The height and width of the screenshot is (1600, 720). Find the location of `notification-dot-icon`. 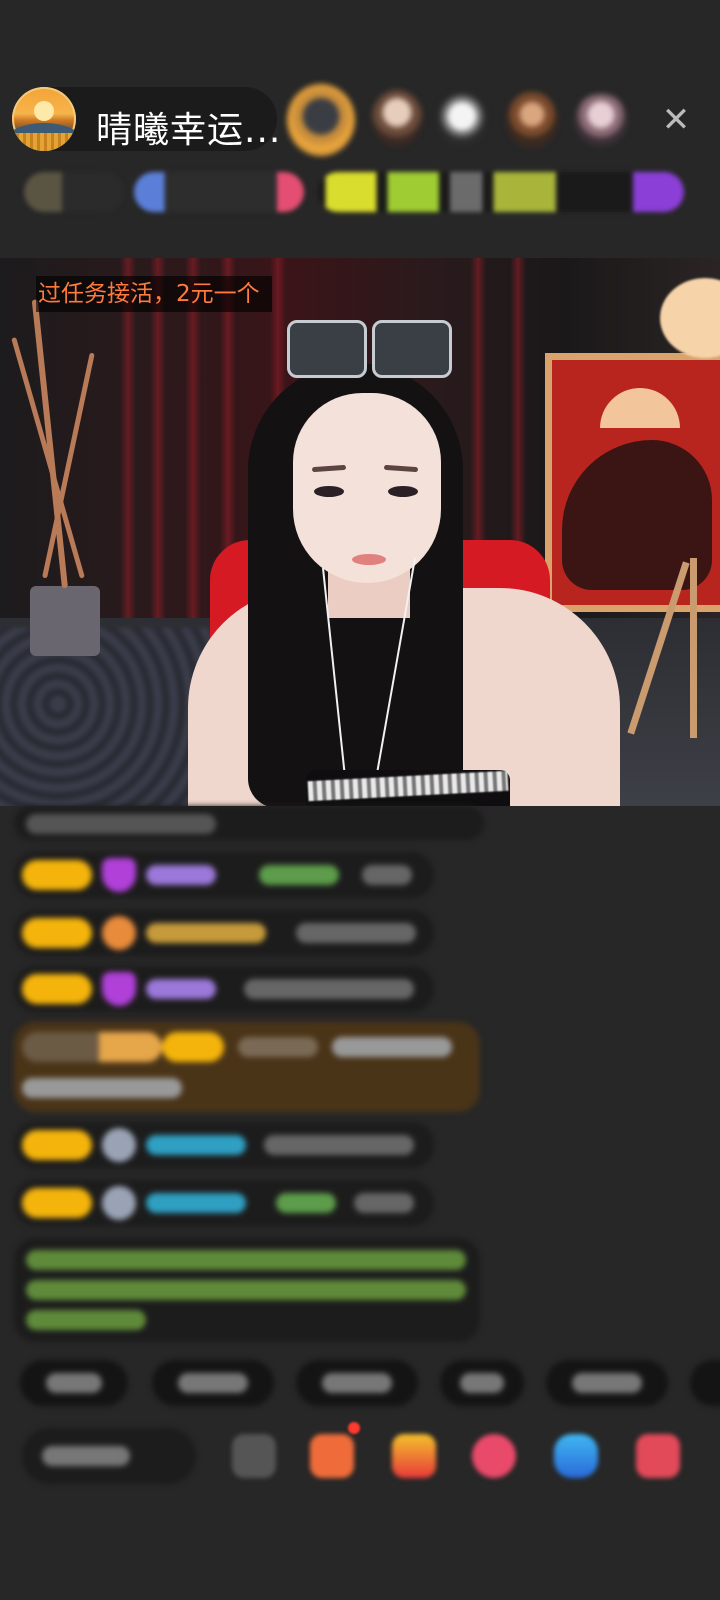

notification-dot-icon is located at coordinates (354, 1428).